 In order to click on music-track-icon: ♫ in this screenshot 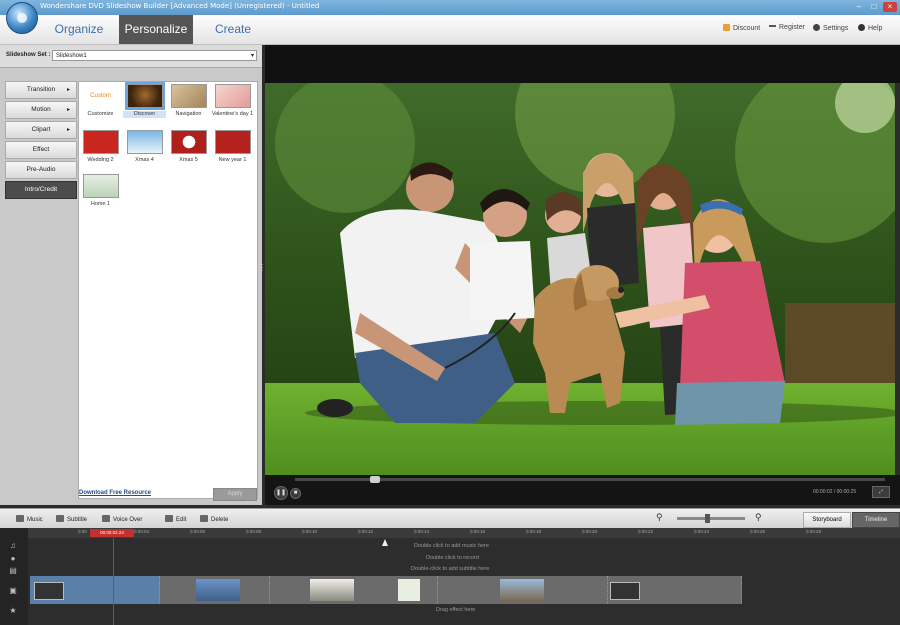, I will do `click(13, 545)`.